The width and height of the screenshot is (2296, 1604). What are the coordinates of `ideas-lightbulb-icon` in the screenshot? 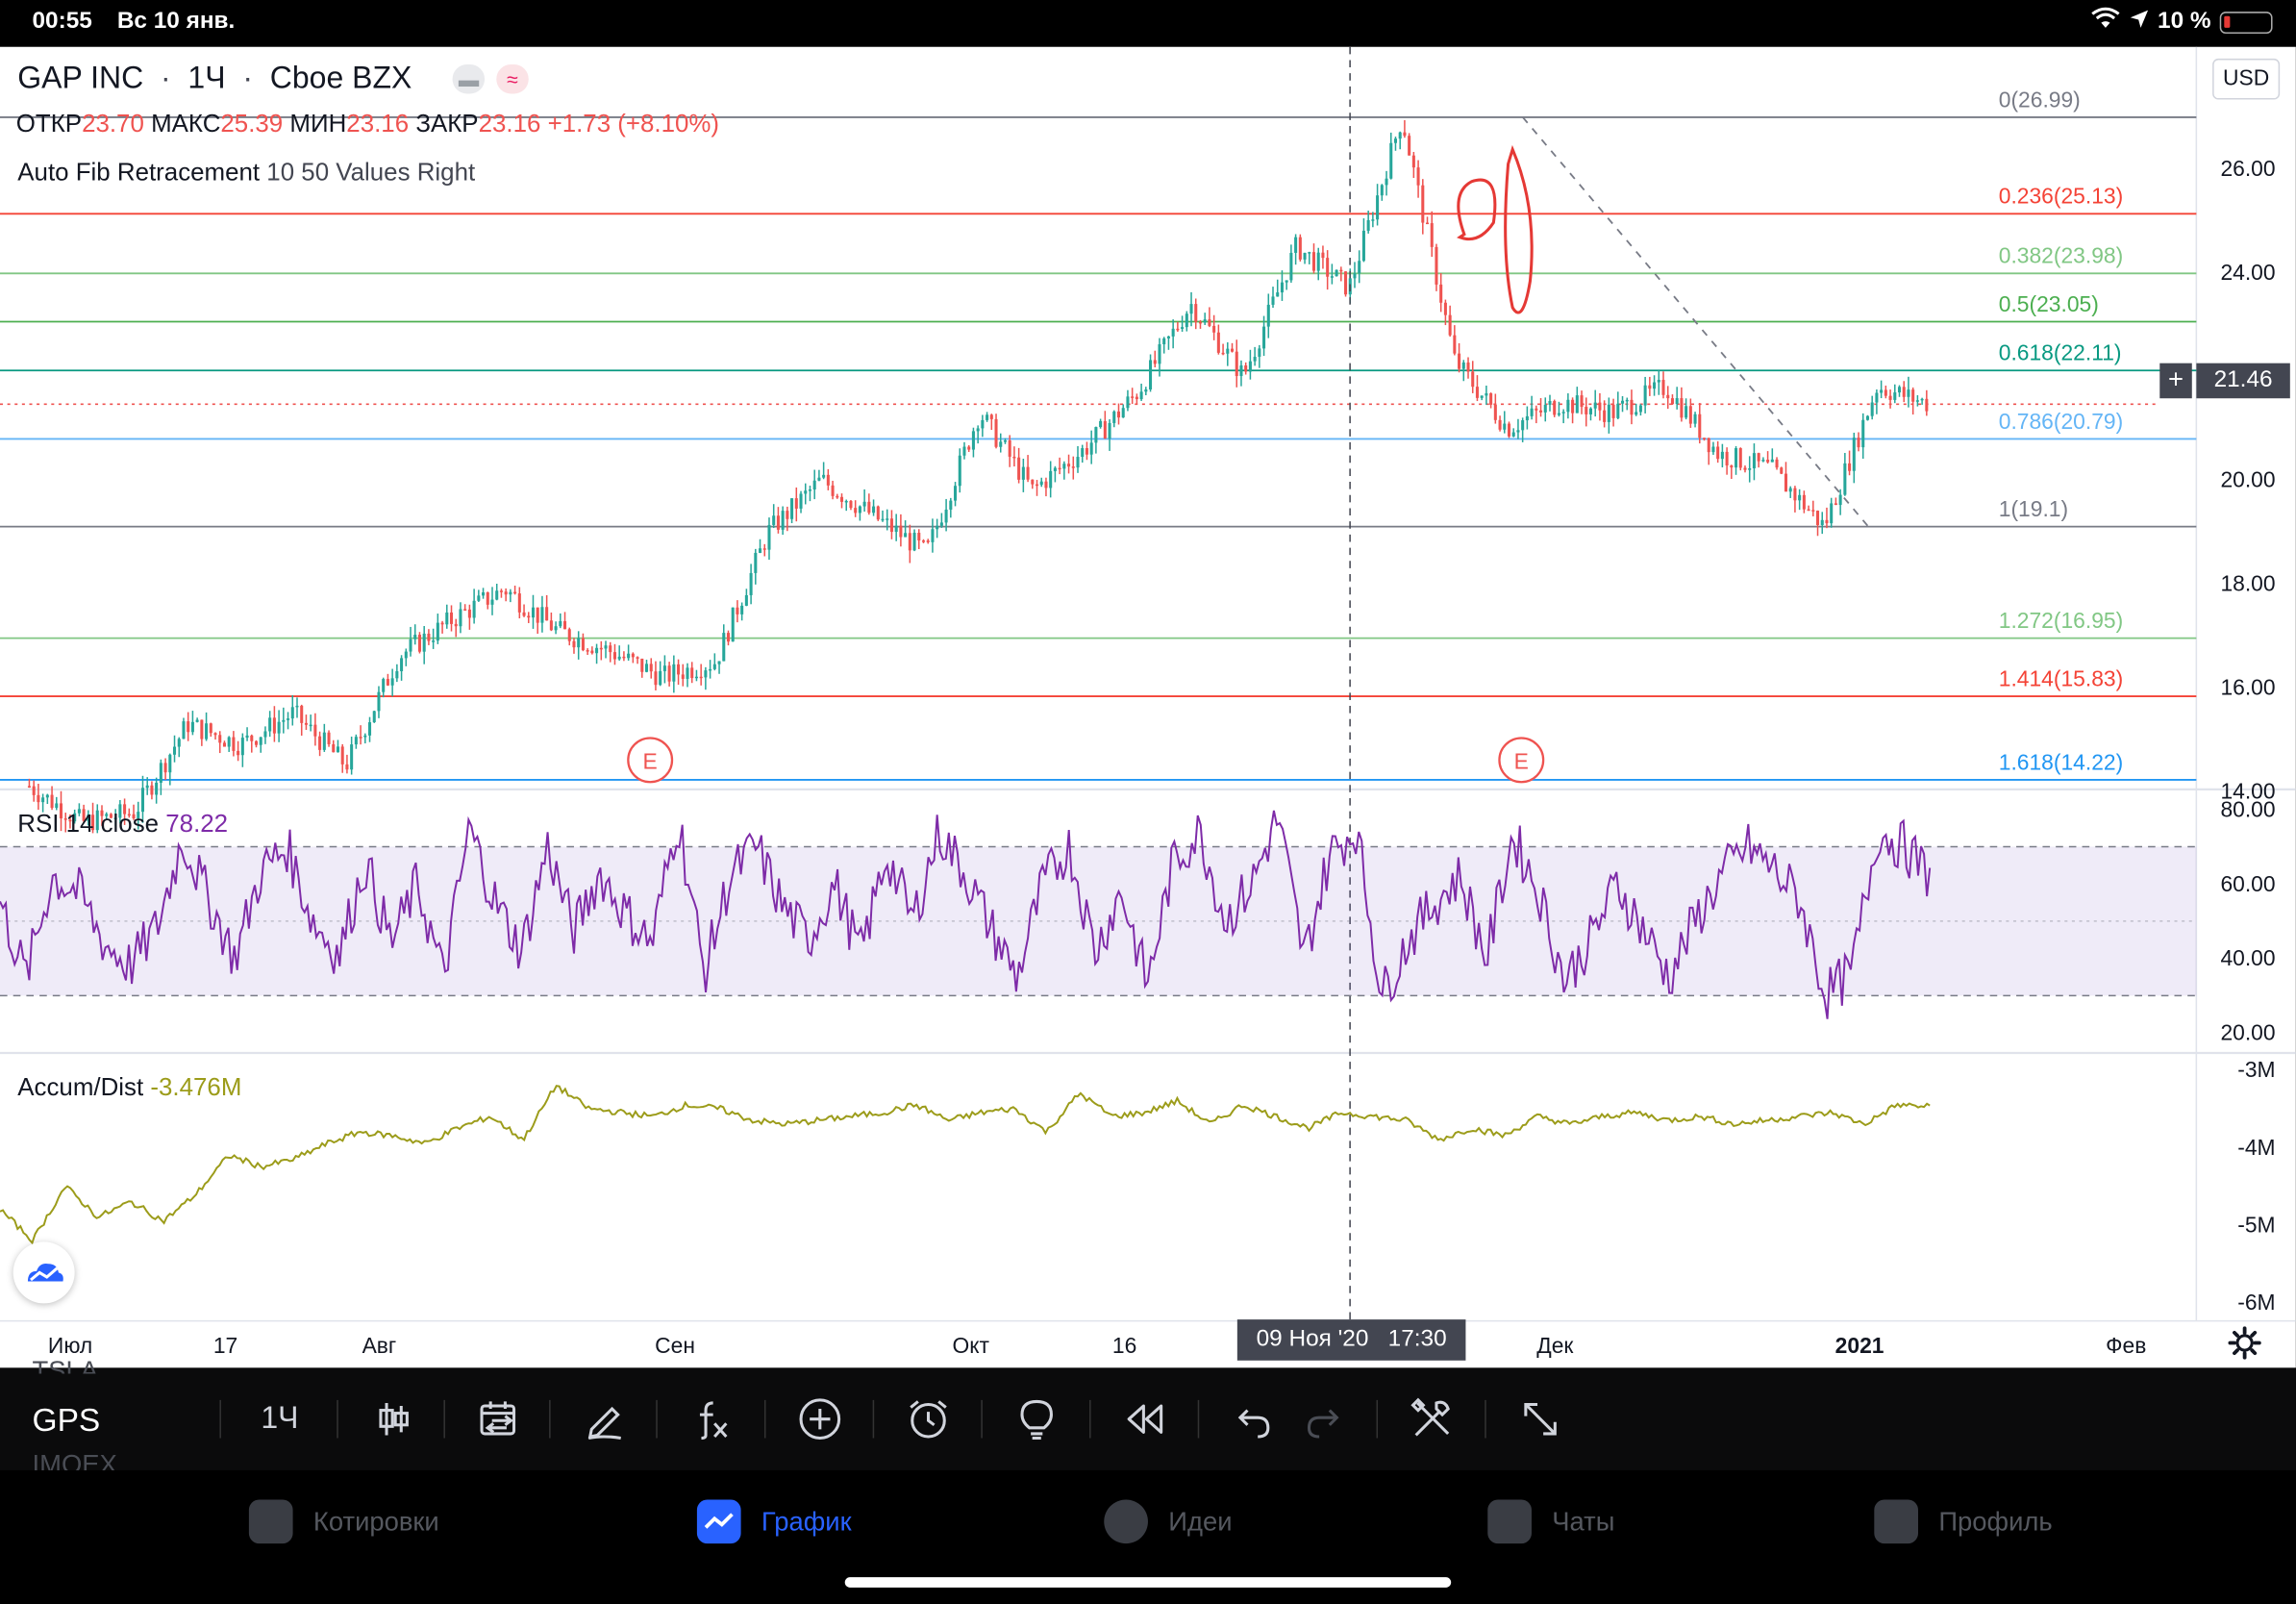 It's located at (1036, 1419).